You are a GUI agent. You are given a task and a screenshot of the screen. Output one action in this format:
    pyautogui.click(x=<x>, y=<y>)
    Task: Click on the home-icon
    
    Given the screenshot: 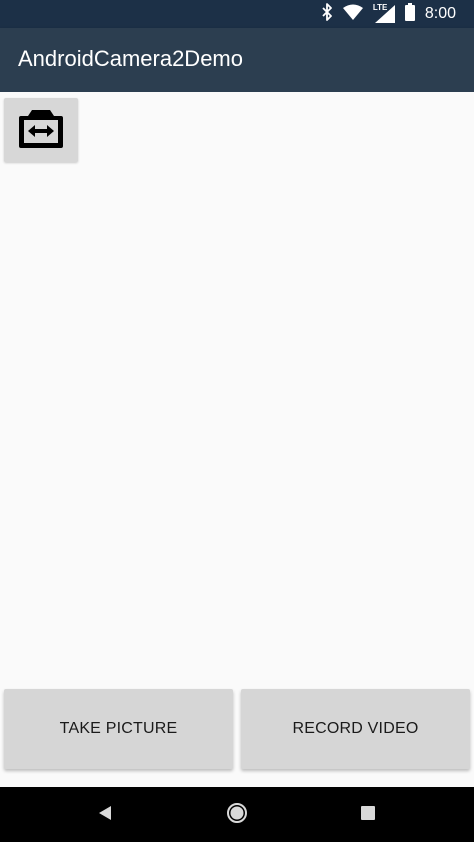 What is the action you would take?
    pyautogui.click(x=237, y=815)
    